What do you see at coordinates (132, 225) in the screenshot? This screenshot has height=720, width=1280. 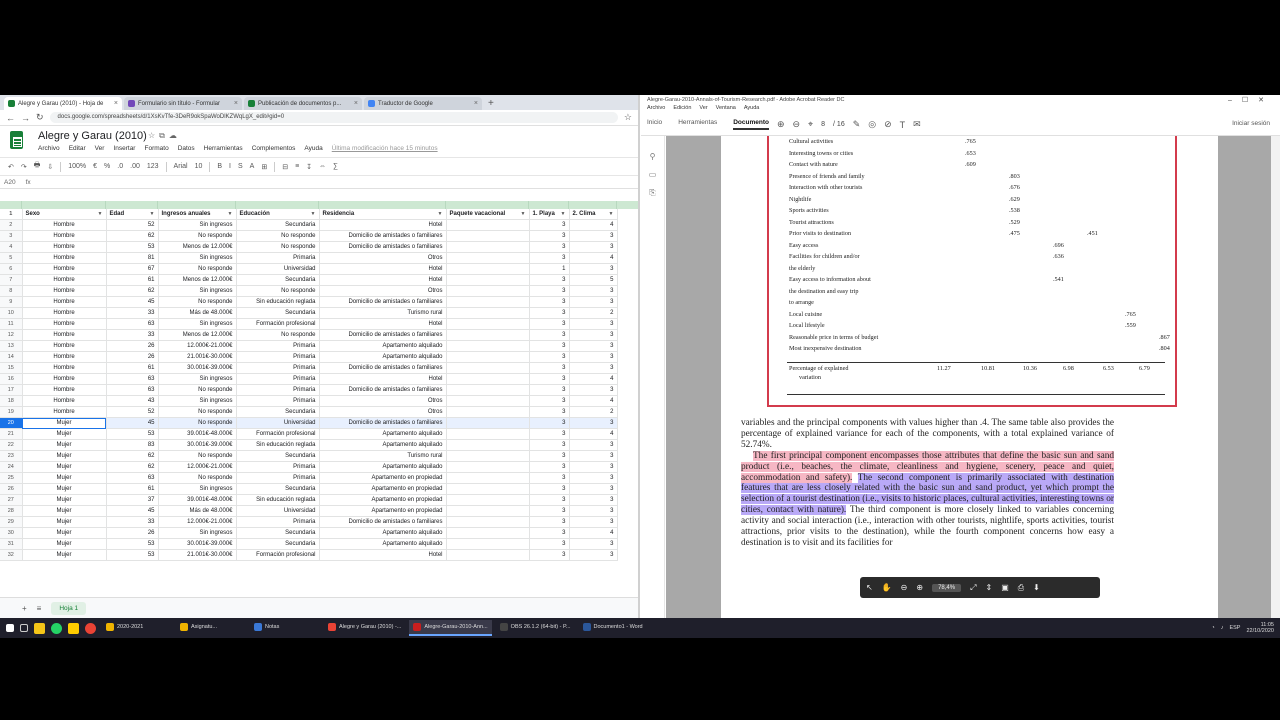 I see `table-cell: 52` at bounding box center [132, 225].